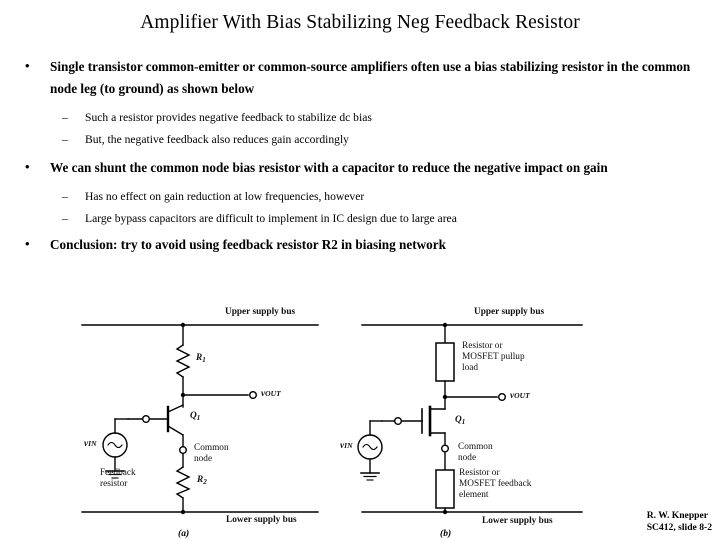  What do you see at coordinates (495, 484) in the screenshot?
I see `feedback-element-label: Resistor or MOSFET feedback element` at bounding box center [495, 484].